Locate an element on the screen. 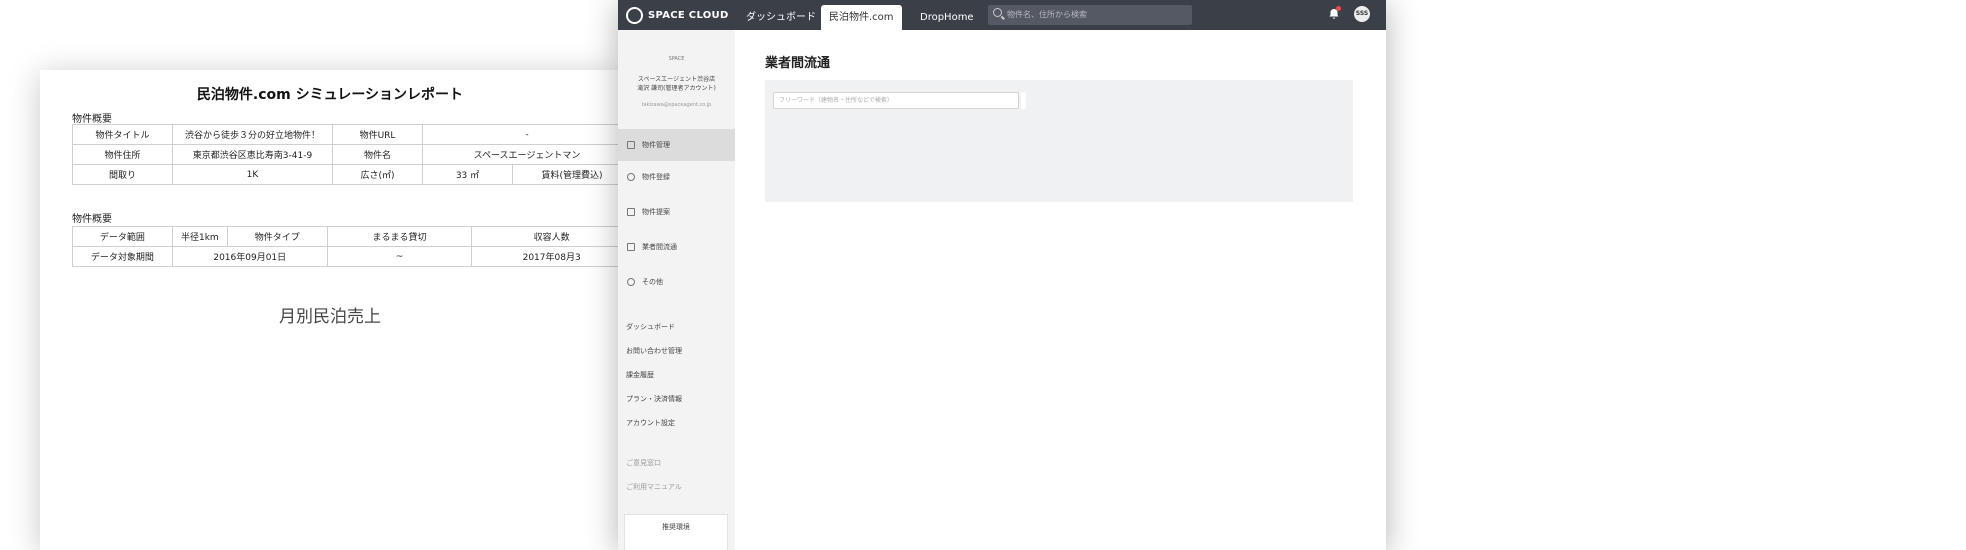 This screenshot has width=1966, height=550. sidebar-item-label: 物件管理 is located at coordinates (656, 145).